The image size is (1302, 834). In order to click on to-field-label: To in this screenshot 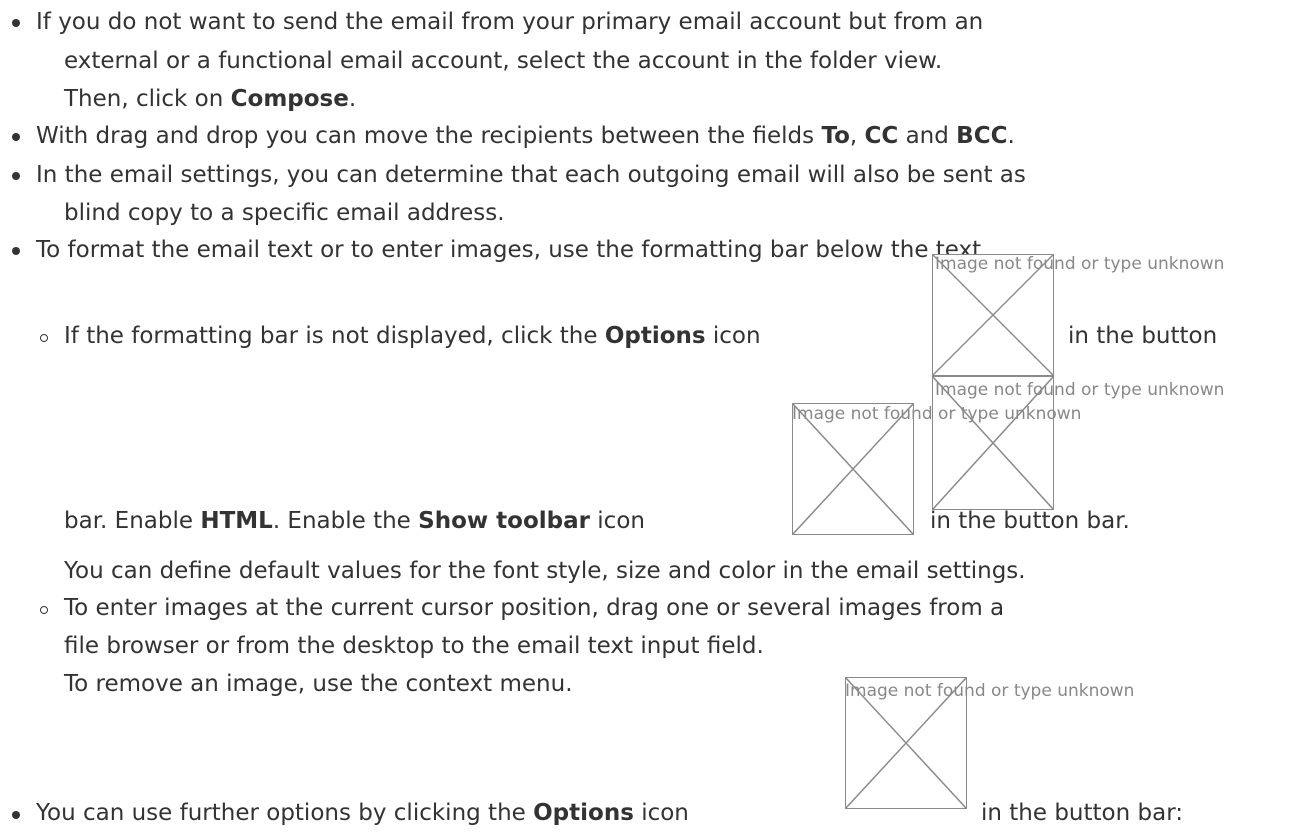, I will do `click(835, 136)`.